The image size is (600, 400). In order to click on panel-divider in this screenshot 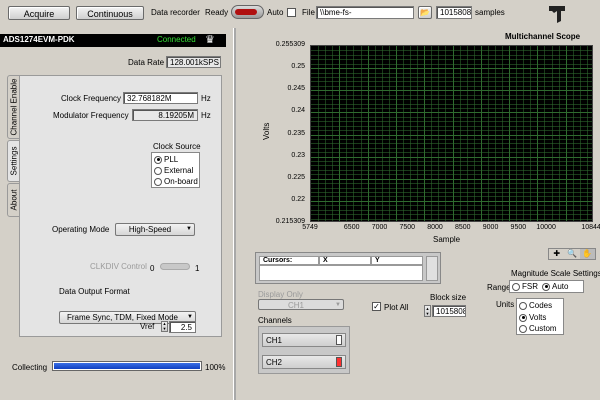, I will do `click(234, 214)`.